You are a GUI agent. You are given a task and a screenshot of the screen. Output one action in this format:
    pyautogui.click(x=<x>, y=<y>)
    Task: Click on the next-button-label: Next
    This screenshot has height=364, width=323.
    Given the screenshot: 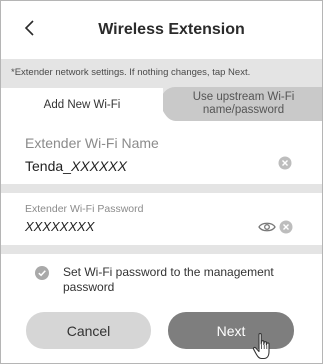 What is the action you would take?
    pyautogui.click(x=231, y=330)
    